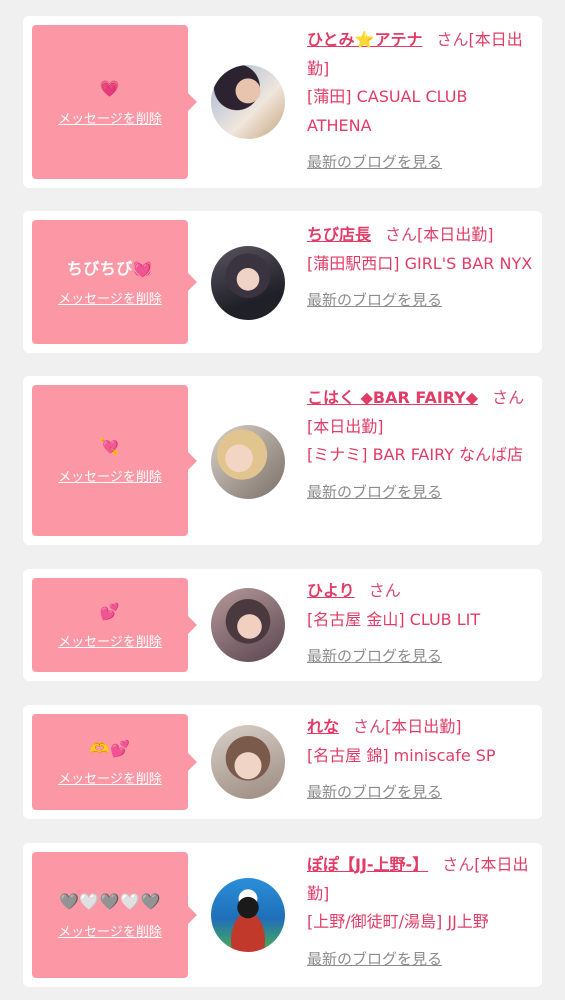 The width and height of the screenshot is (565, 1000). What do you see at coordinates (392, 397) in the screenshot?
I see `cast-name-link: こはく ◆BAR FAIRY◆` at bounding box center [392, 397].